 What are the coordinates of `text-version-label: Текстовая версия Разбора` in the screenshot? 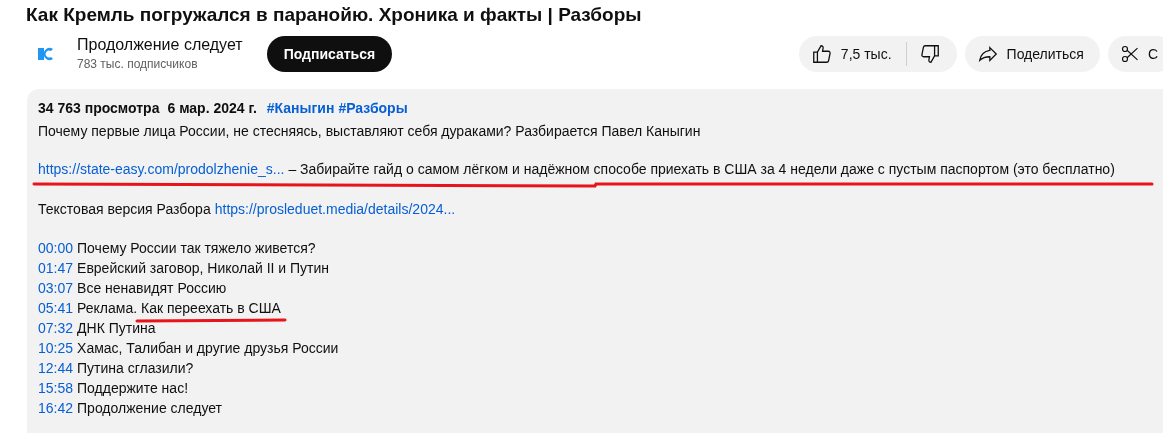 It's located at (124, 209).